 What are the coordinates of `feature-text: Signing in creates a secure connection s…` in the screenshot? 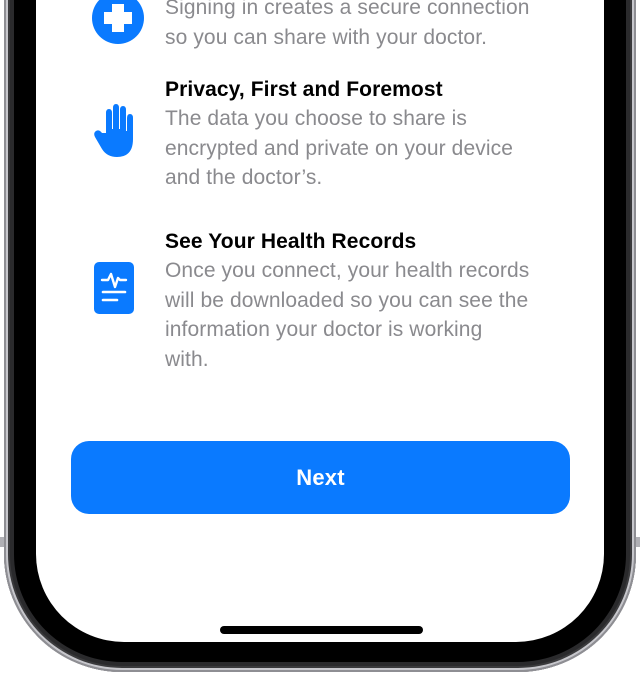 It's located at (375, 26).